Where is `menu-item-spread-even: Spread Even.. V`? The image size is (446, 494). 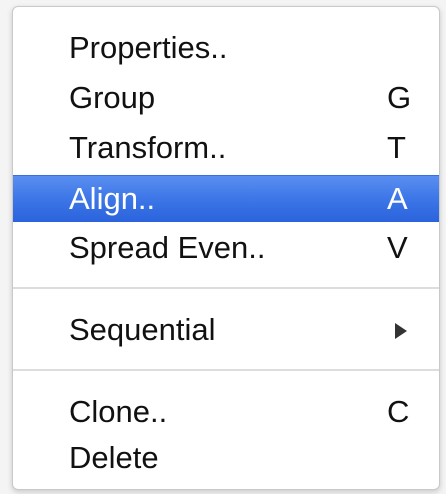
menu-item-spread-even: Spread Even.. V is located at coordinates (226, 248).